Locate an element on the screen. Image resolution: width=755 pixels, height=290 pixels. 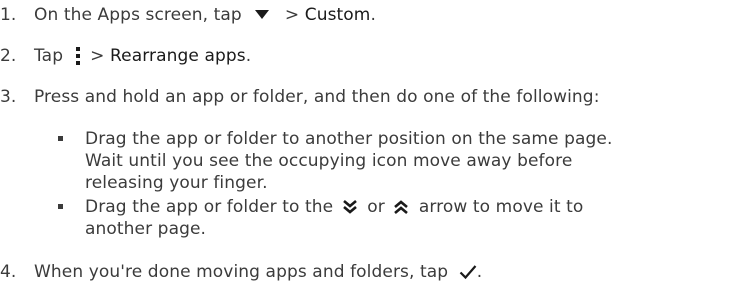
overflow-menu-icon is located at coordinates (78, 56).